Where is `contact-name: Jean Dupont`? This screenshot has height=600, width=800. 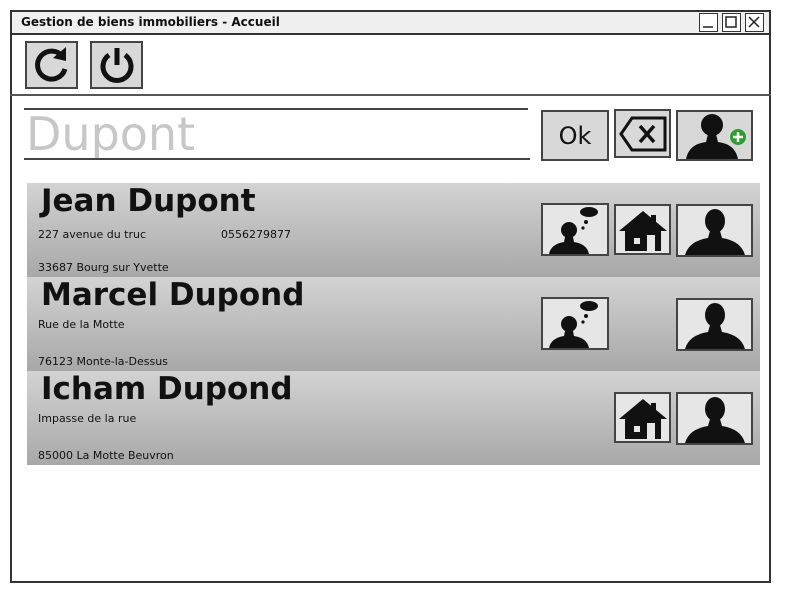 contact-name: Jean Dupont is located at coordinates (148, 201).